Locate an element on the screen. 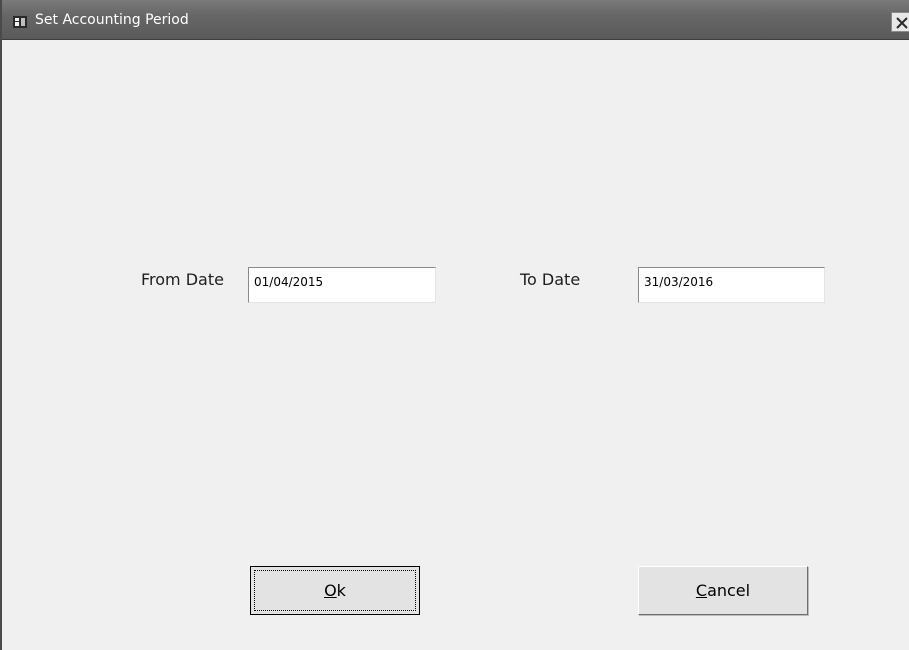 The image size is (909, 650). cancel-label-rest: ancel is located at coordinates (729, 590).